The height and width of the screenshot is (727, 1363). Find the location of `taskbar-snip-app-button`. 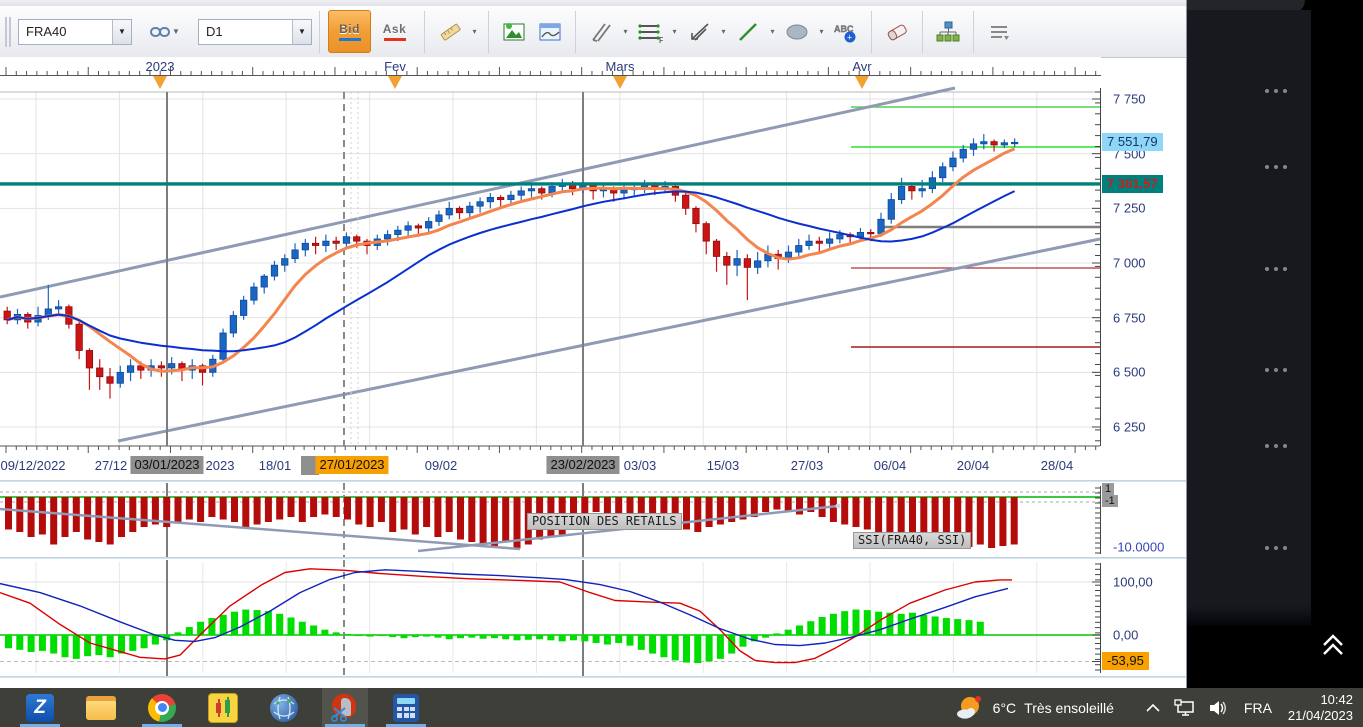

taskbar-snip-app-button is located at coordinates (345, 707).